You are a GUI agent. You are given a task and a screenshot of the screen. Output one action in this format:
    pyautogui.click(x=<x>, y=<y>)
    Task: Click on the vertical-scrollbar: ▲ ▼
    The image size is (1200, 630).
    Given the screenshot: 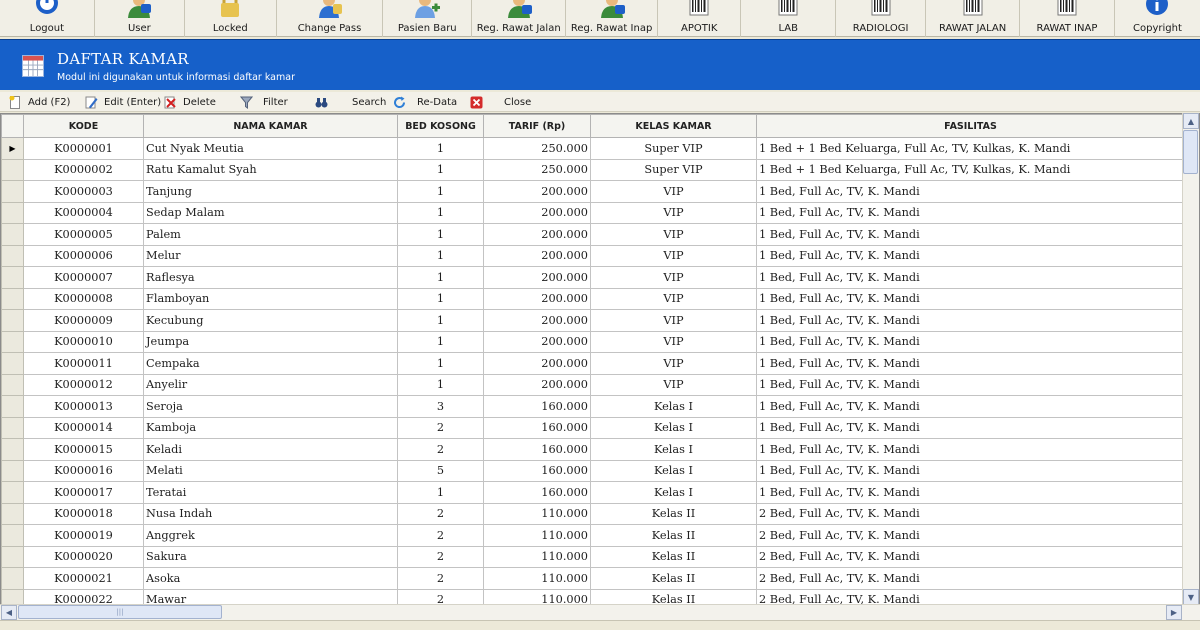 What is the action you would take?
    pyautogui.click(x=1190, y=359)
    